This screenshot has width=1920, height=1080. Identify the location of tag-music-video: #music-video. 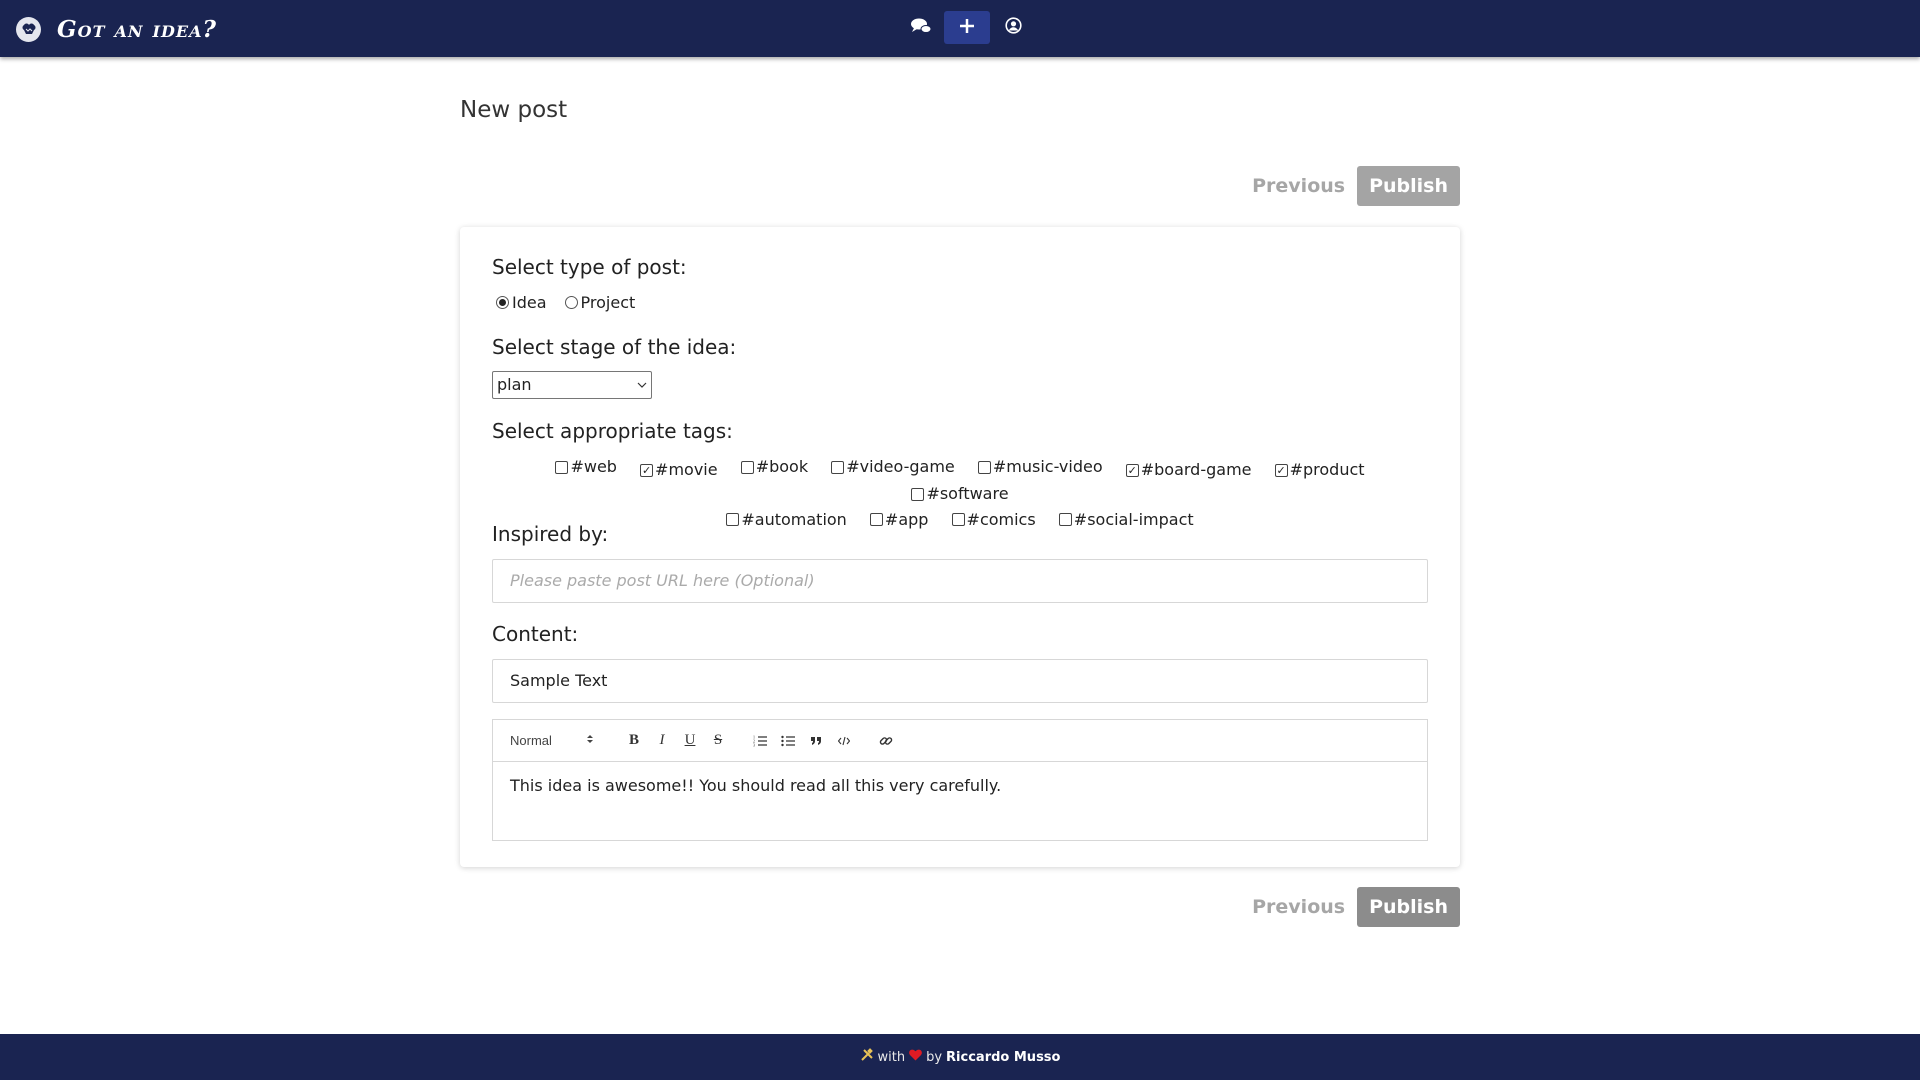
(1040, 467).